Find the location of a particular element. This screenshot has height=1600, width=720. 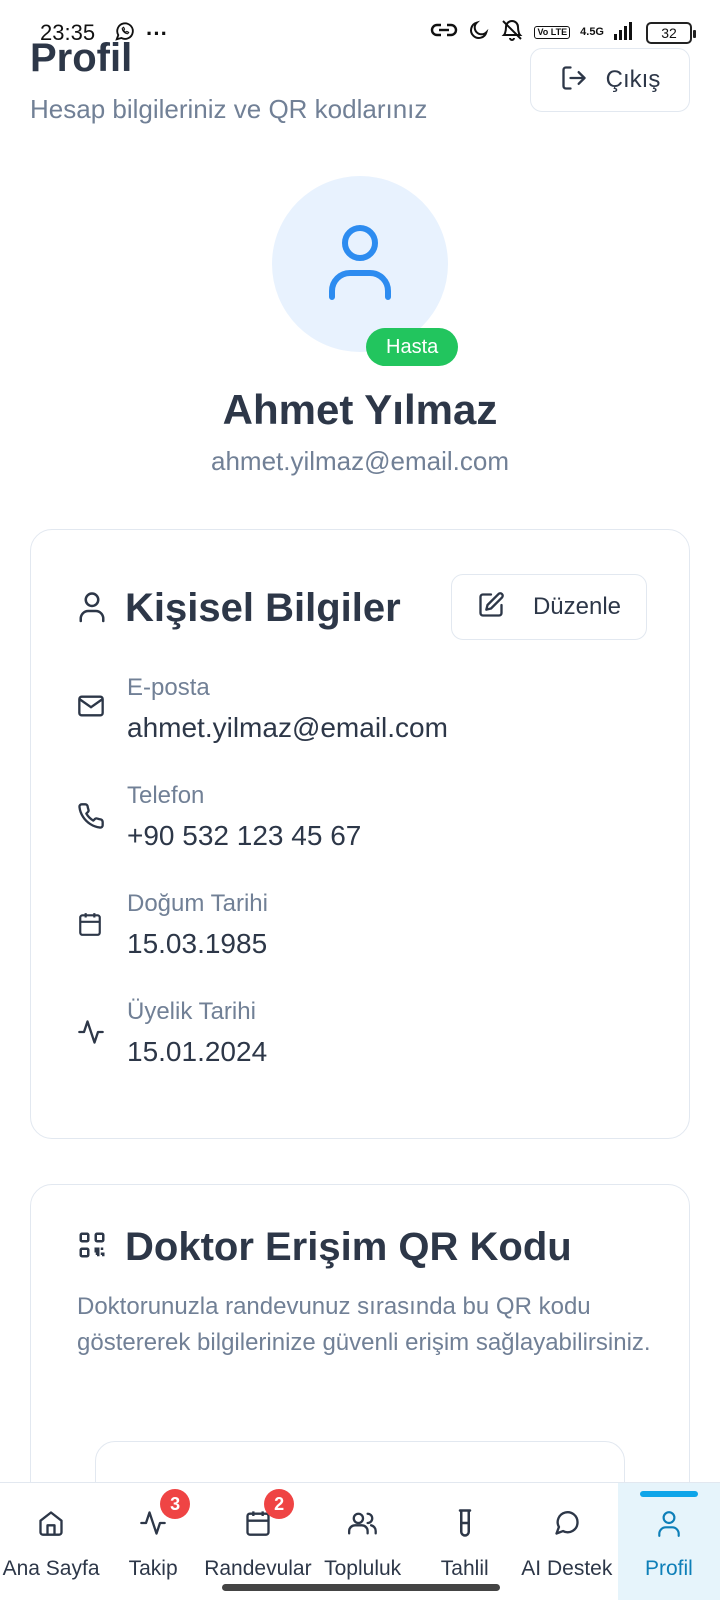

info-value: 15.01.2024 is located at coordinates (197, 1051).